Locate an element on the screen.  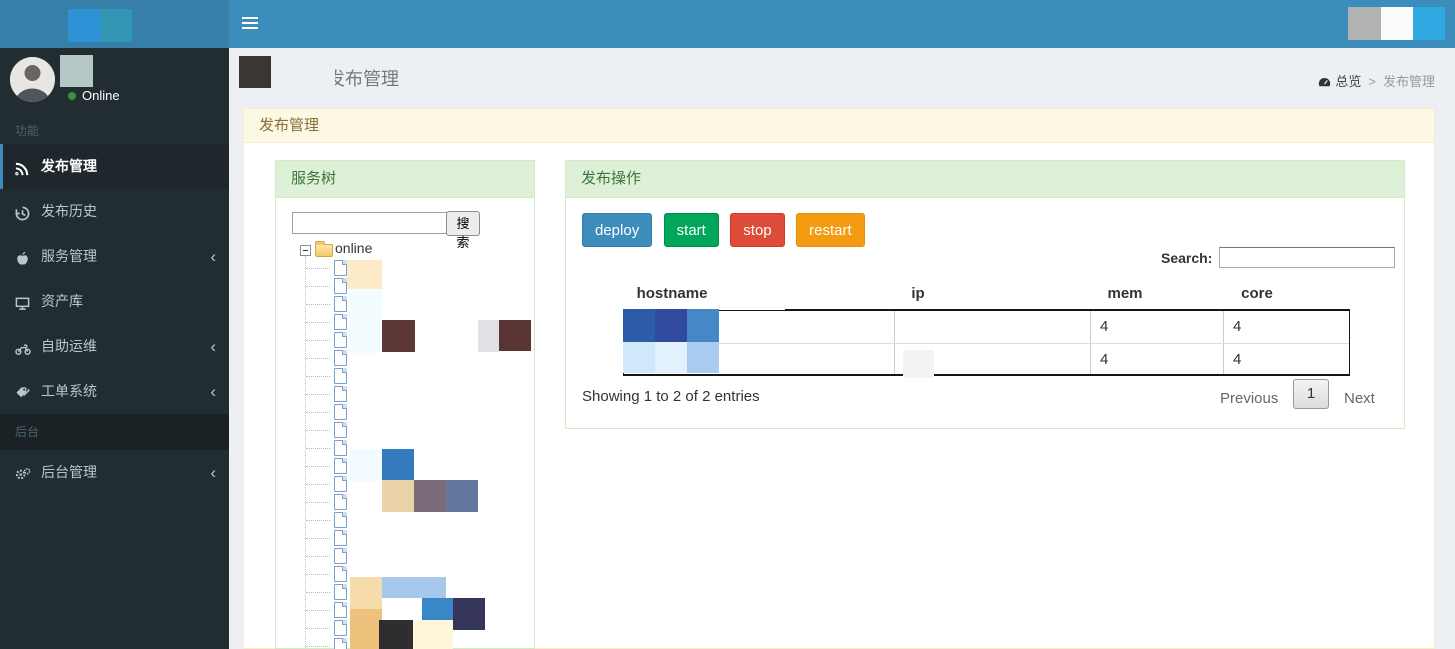
breadcrumb: 总览 > 发布管理 is located at coordinates (1376, 80).